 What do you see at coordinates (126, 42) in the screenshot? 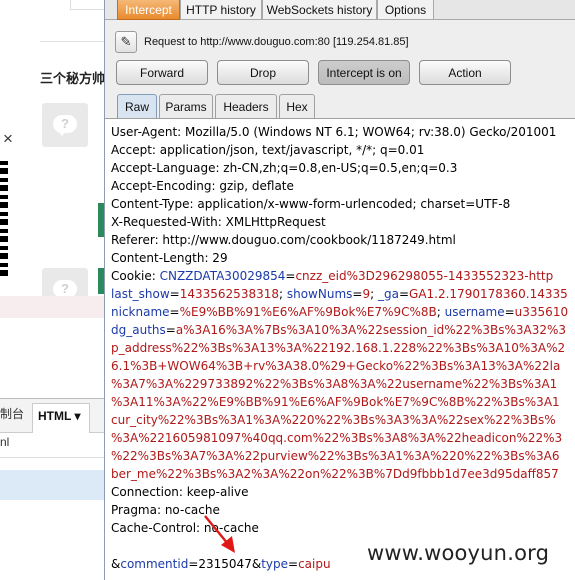
I see `edit-pencil-icon: ✎` at bounding box center [126, 42].